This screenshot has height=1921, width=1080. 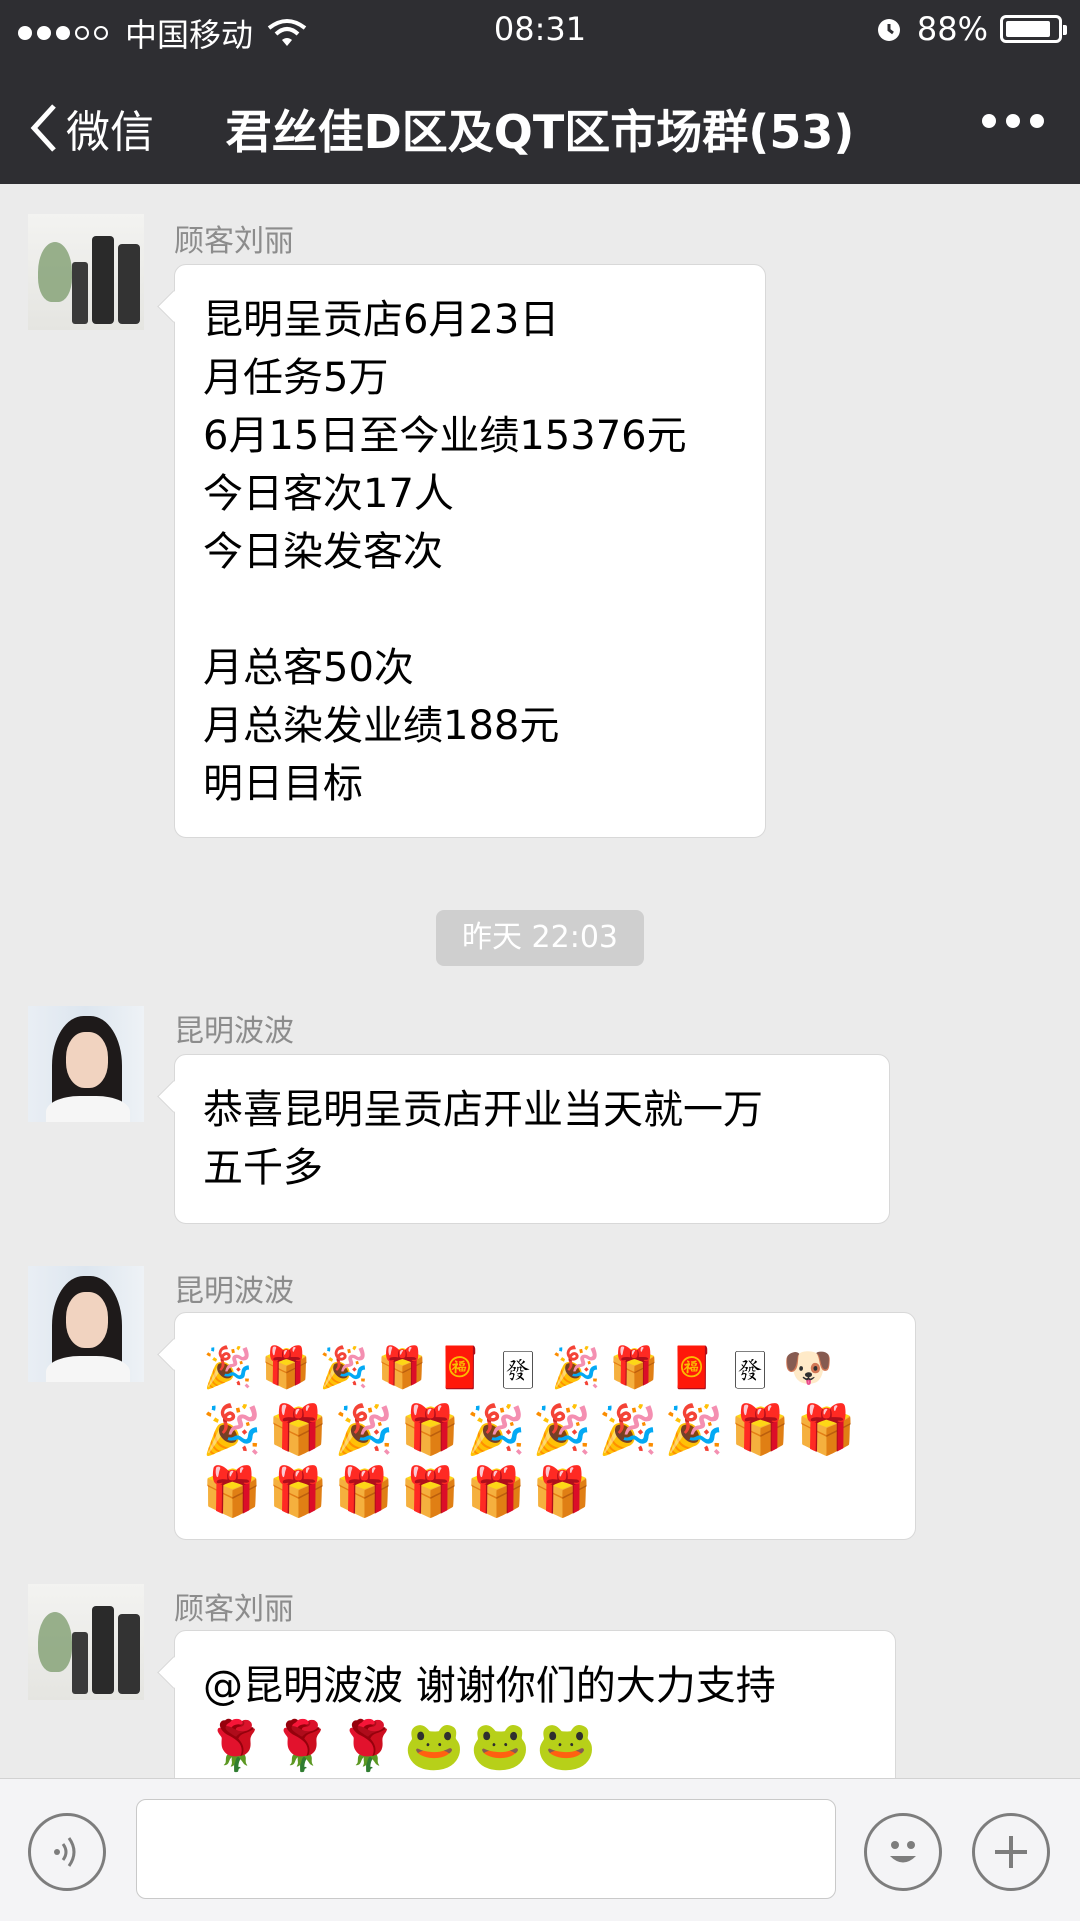 I want to click on input-bar, so click(x=540, y=1849).